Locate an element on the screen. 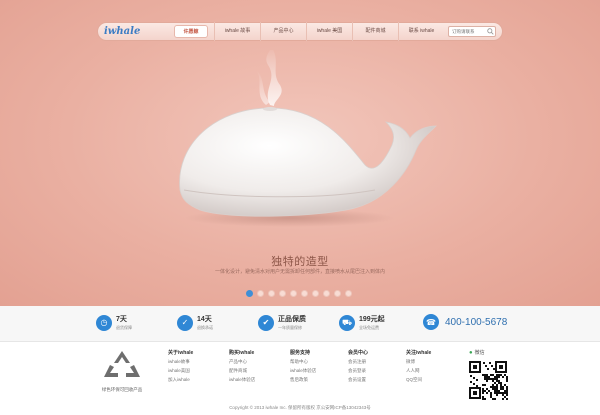 The width and height of the screenshot is (600, 415). feature-text: 正品保质一年质量保修 is located at coordinates (292, 322).